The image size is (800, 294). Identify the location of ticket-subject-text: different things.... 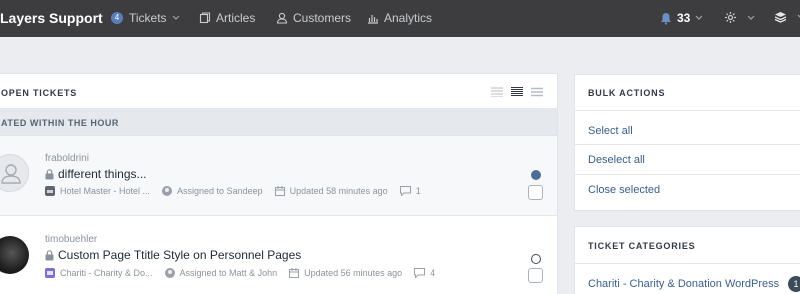
(102, 174).